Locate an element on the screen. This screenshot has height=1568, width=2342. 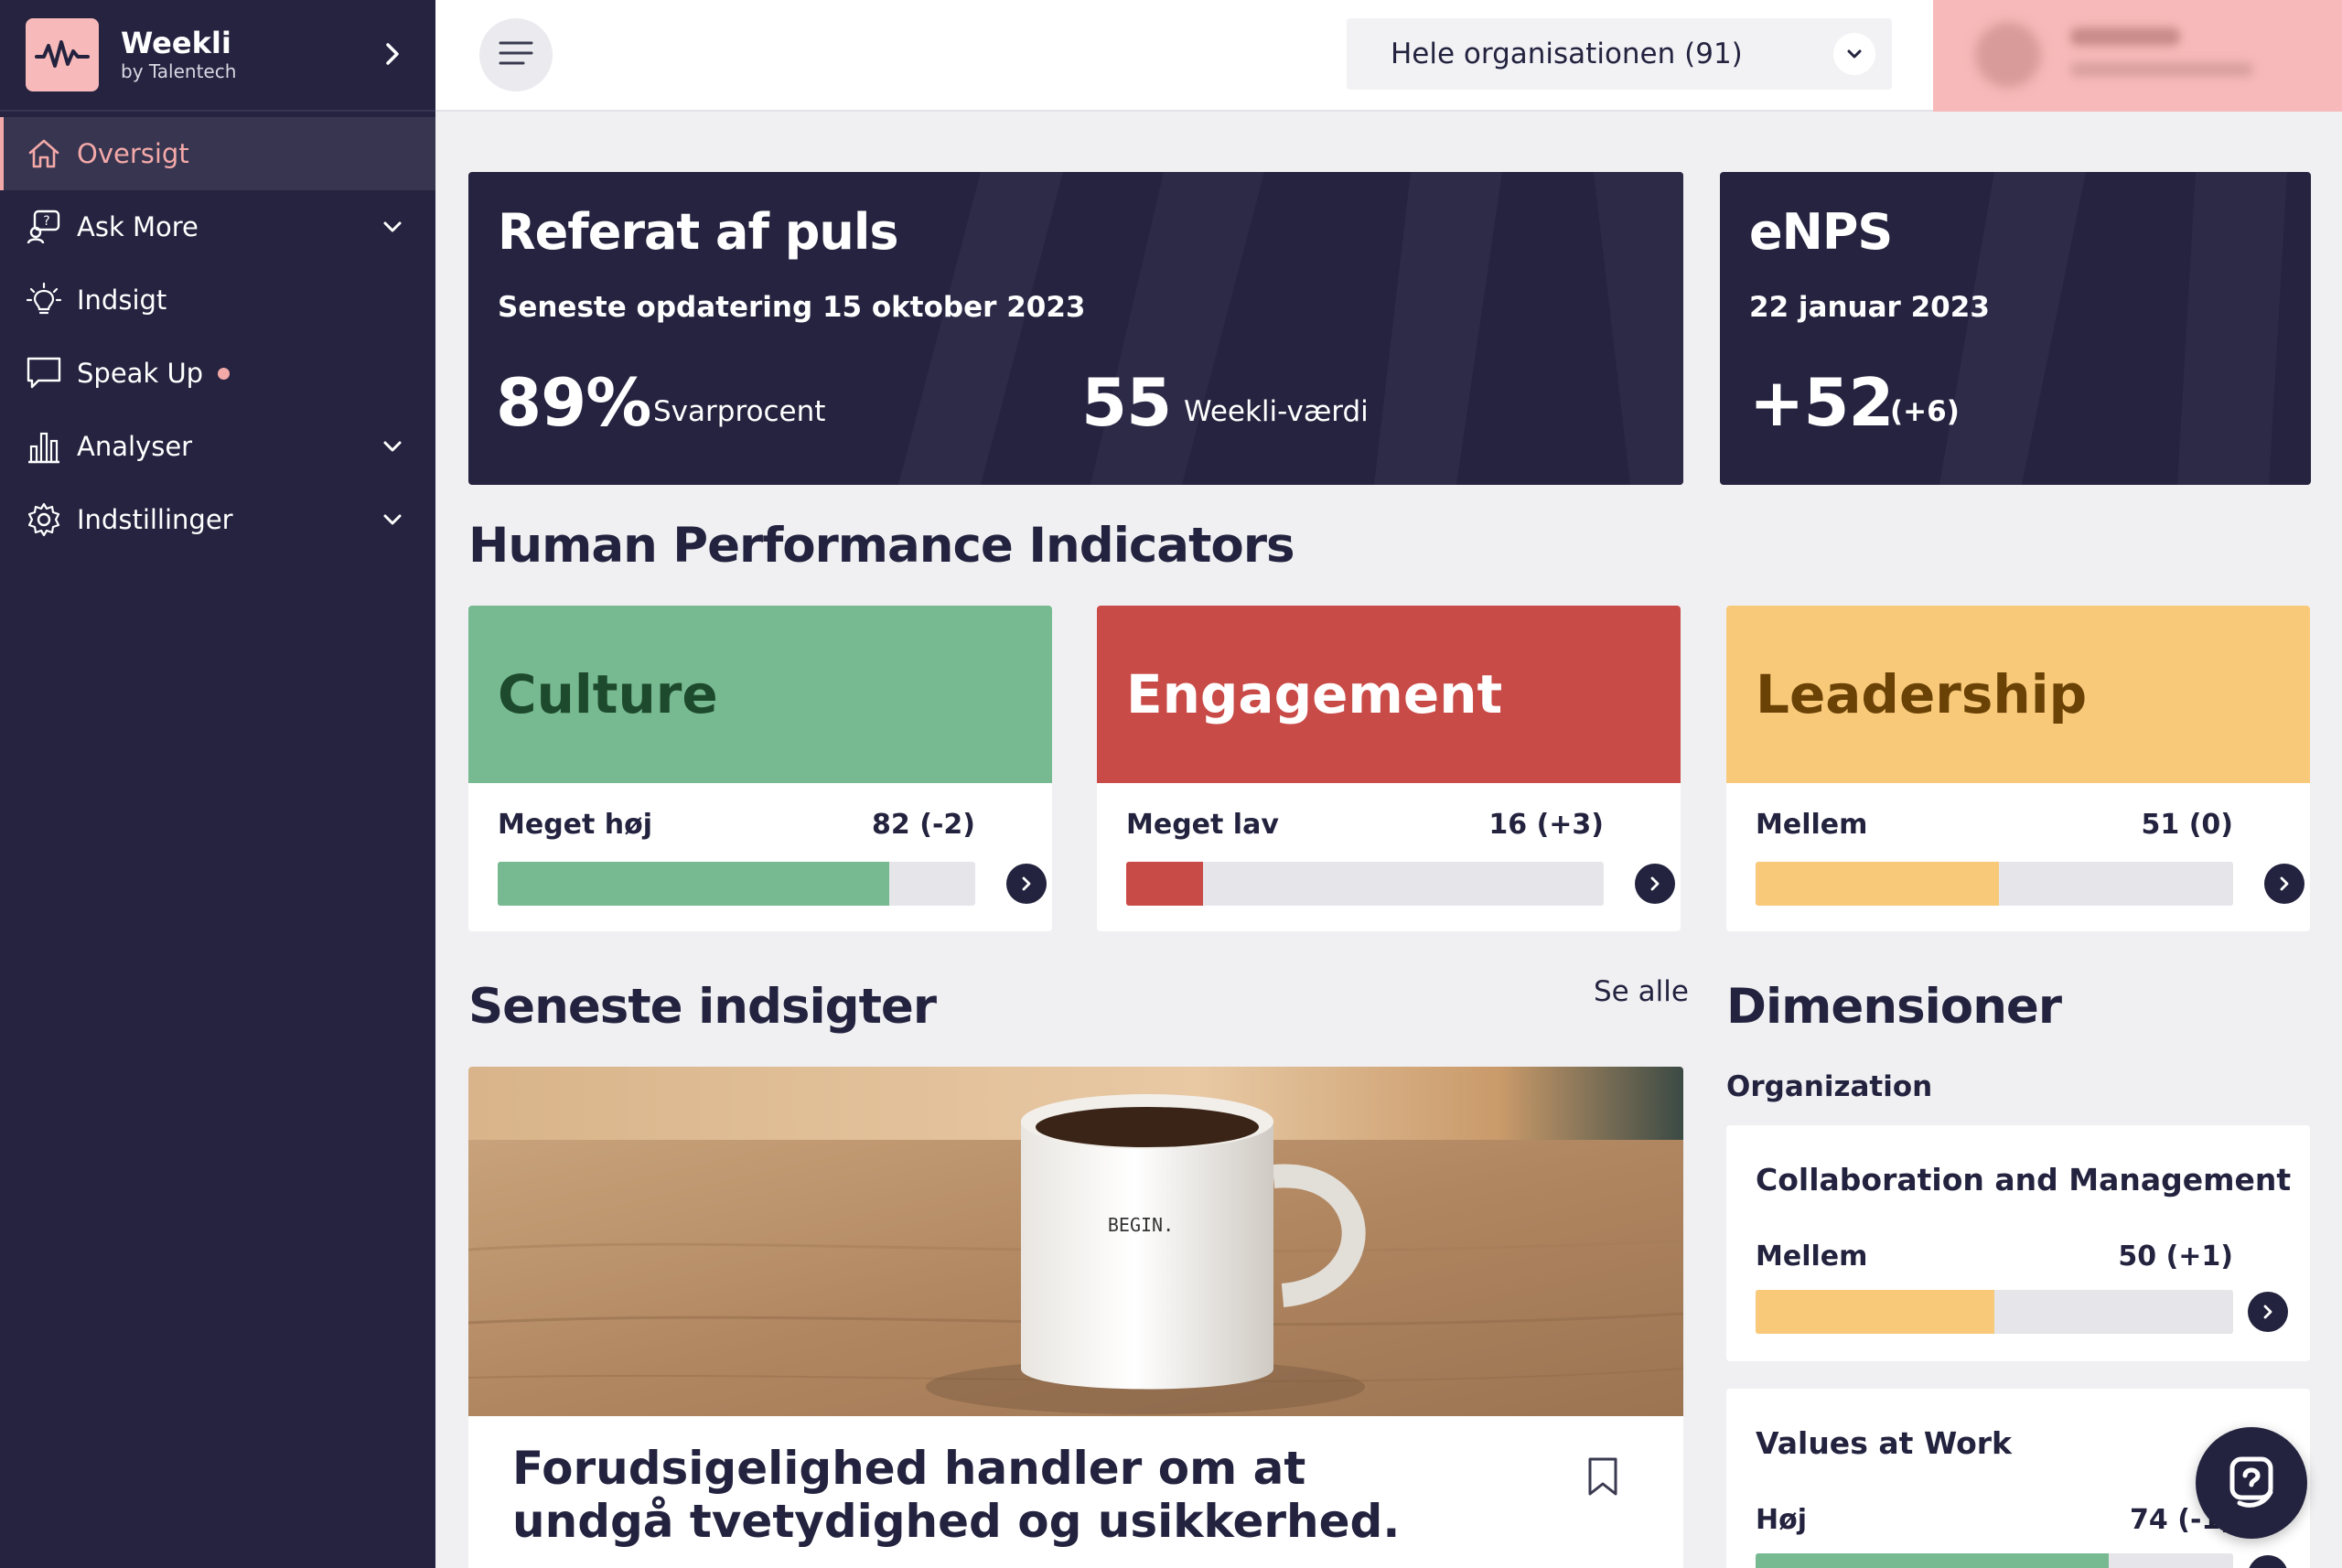
speech-bubble-icon is located at coordinates (44, 373).